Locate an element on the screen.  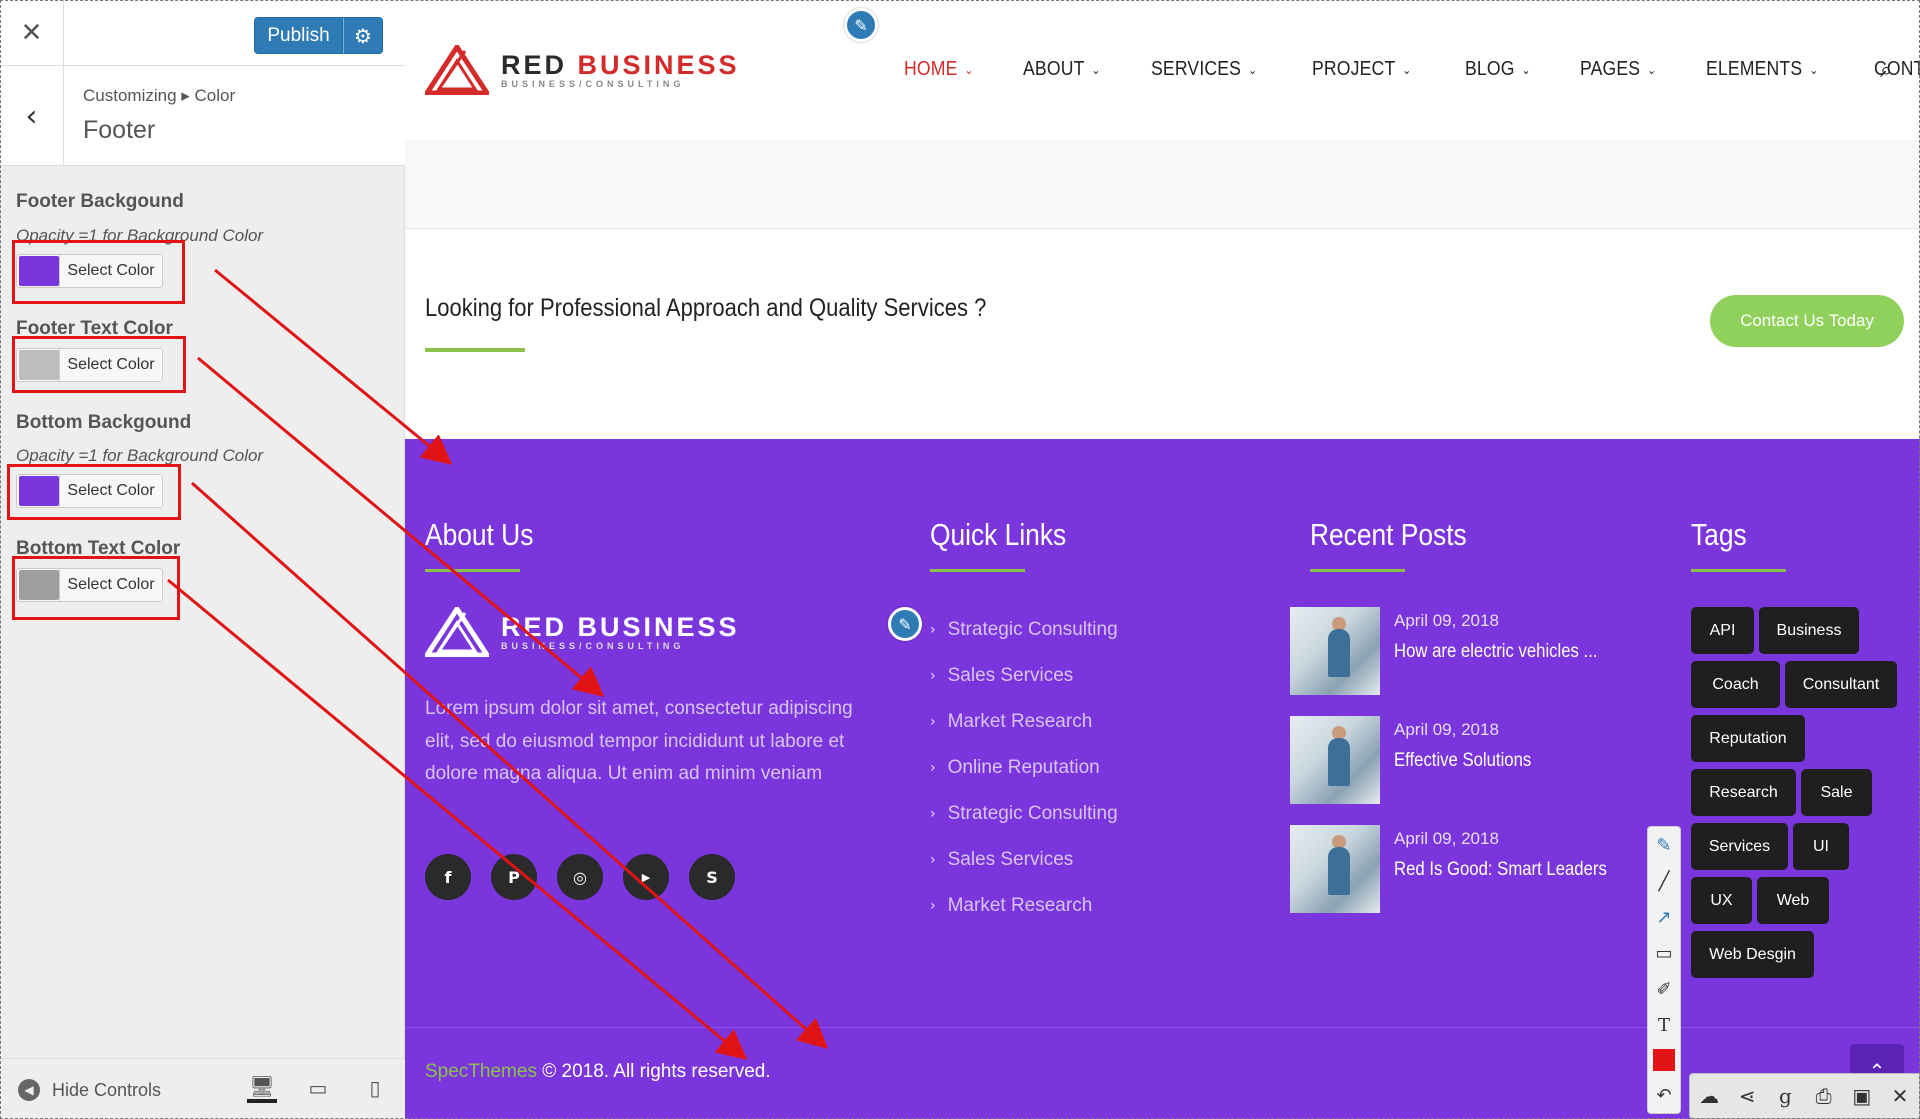
hide-controls-button: ◀ Hide Controls is located at coordinates (89, 1090).